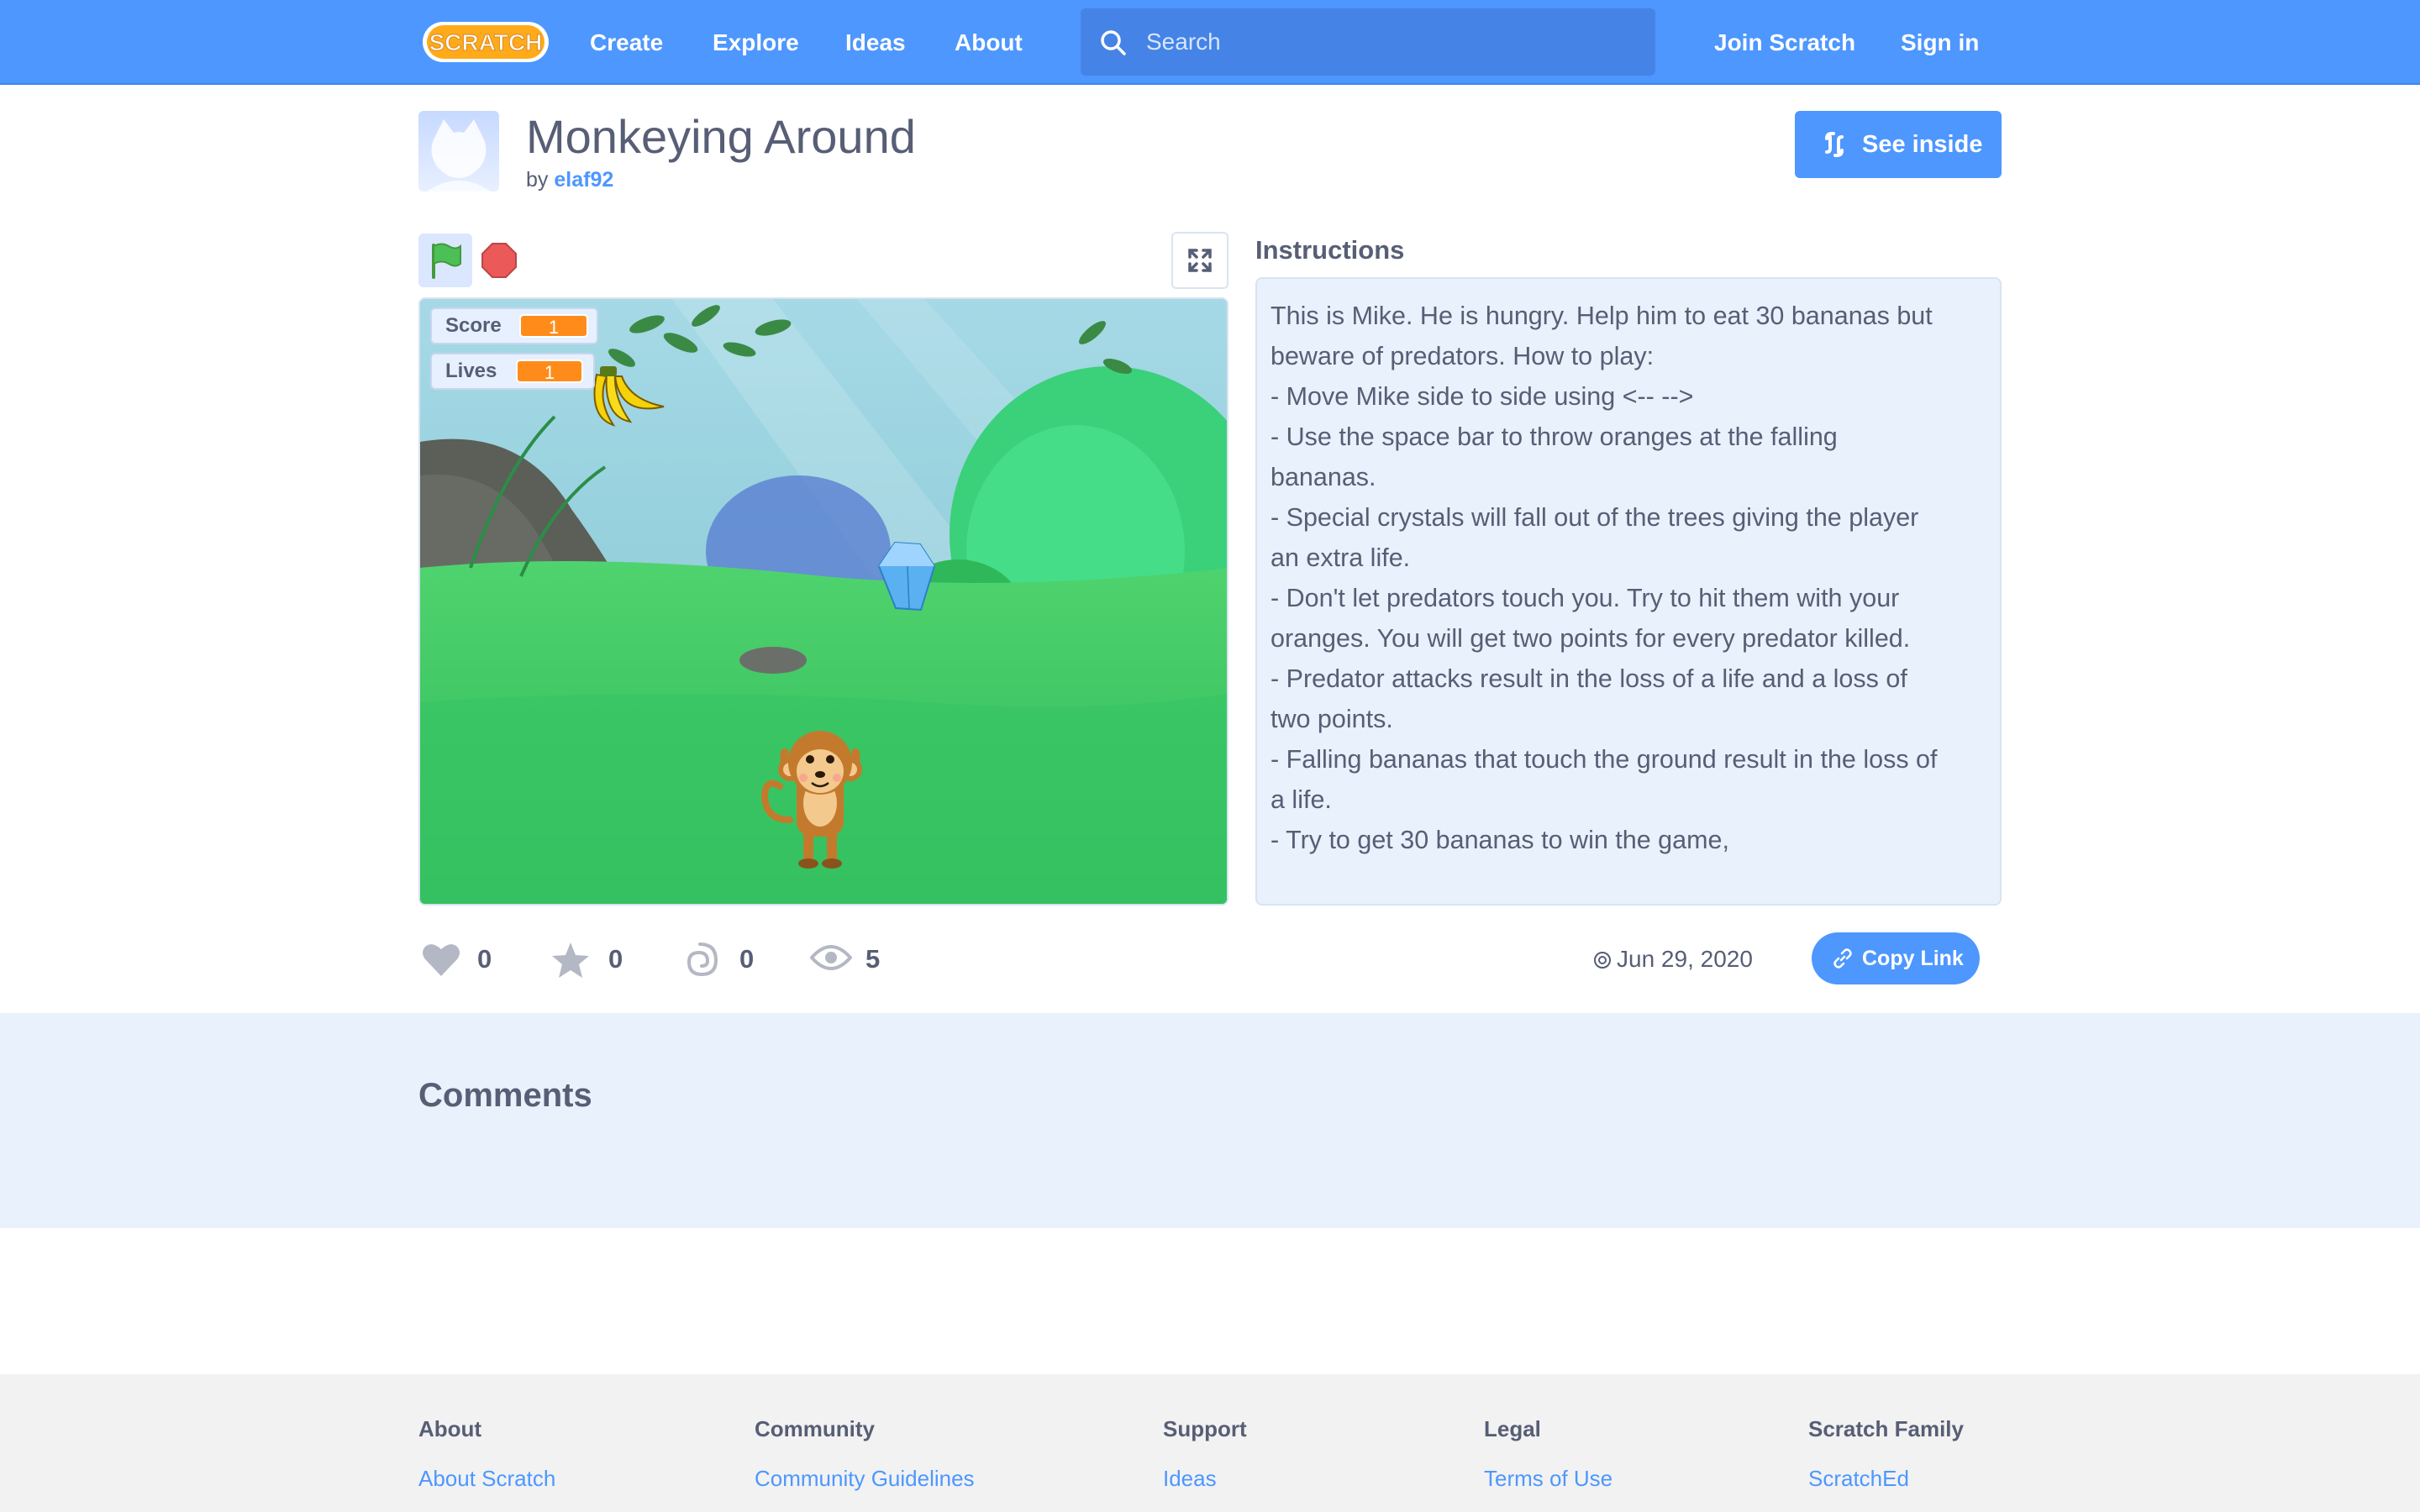  I want to click on instructions-line: a life., so click(1301, 799).